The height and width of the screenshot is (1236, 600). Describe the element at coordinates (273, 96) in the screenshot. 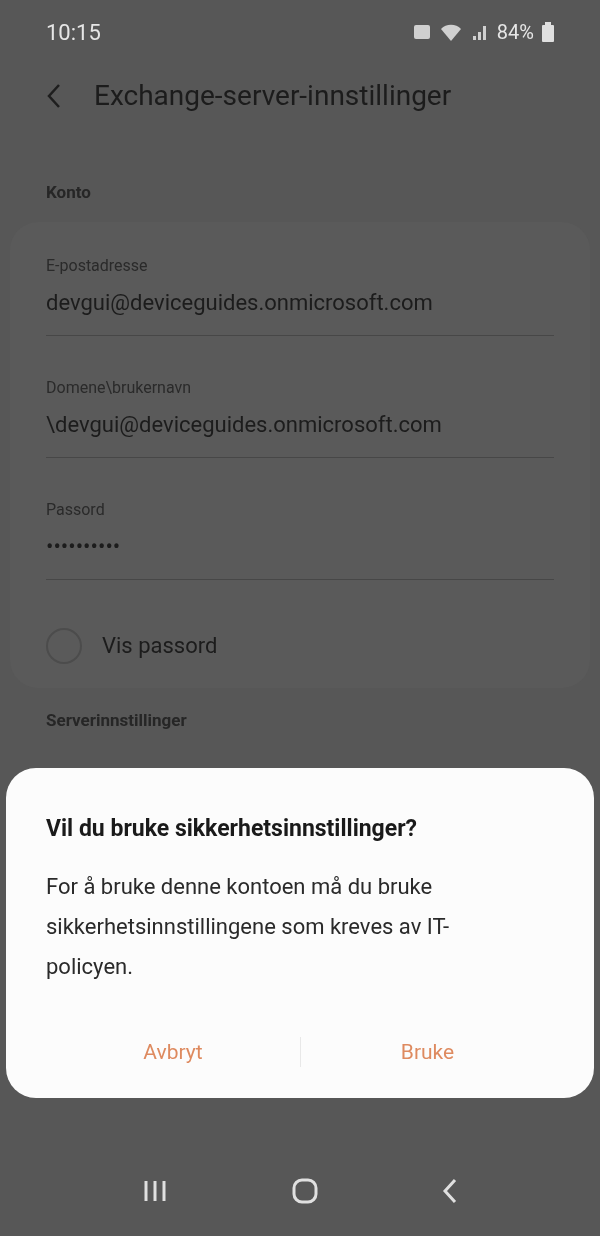

I see `page-title: Exchange-server-innstillinger` at that location.